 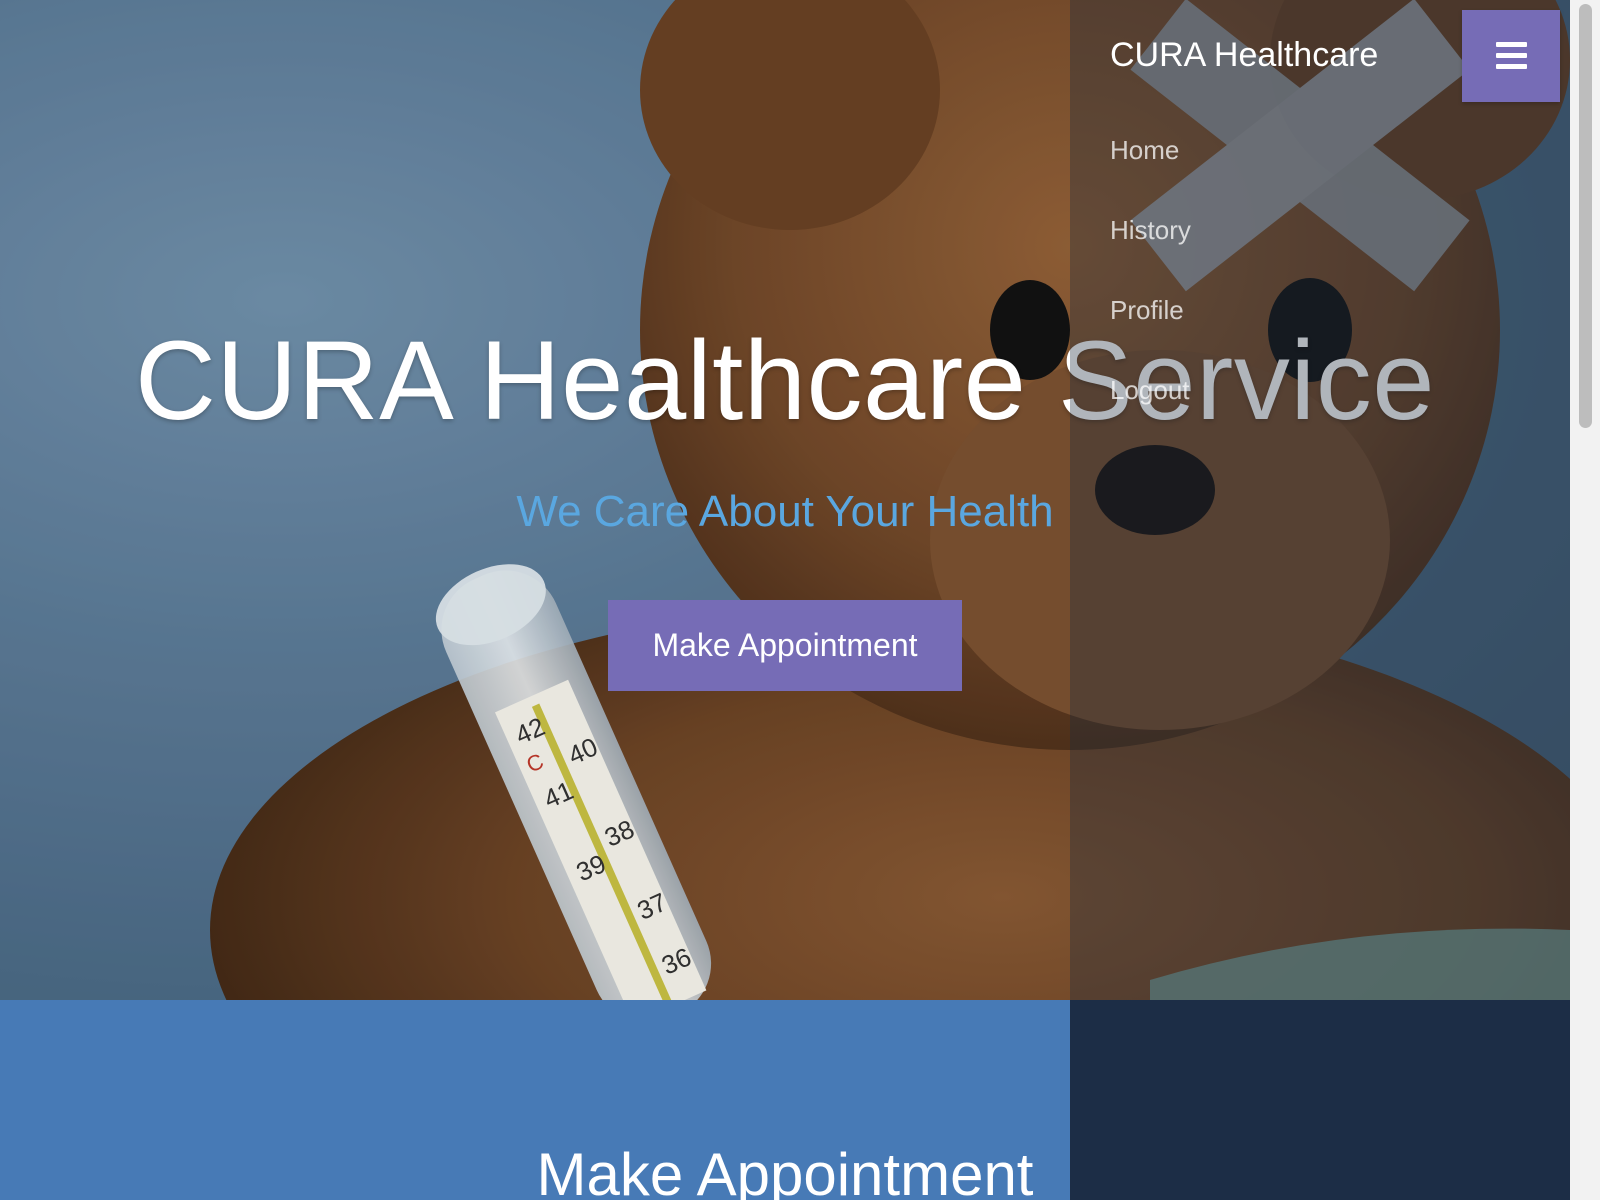 What do you see at coordinates (1150, 230) in the screenshot?
I see `sidebar-link-history: History` at bounding box center [1150, 230].